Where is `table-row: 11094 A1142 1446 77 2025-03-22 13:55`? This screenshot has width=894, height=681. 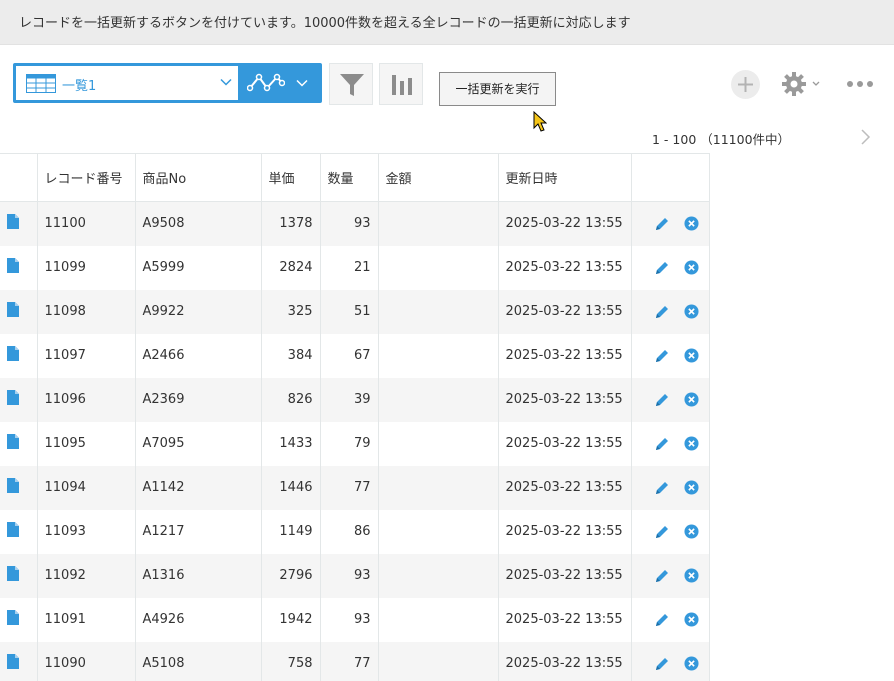 table-row: 11094 A1142 1446 77 2025-03-22 13:55 is located at coordinates (355, 487).